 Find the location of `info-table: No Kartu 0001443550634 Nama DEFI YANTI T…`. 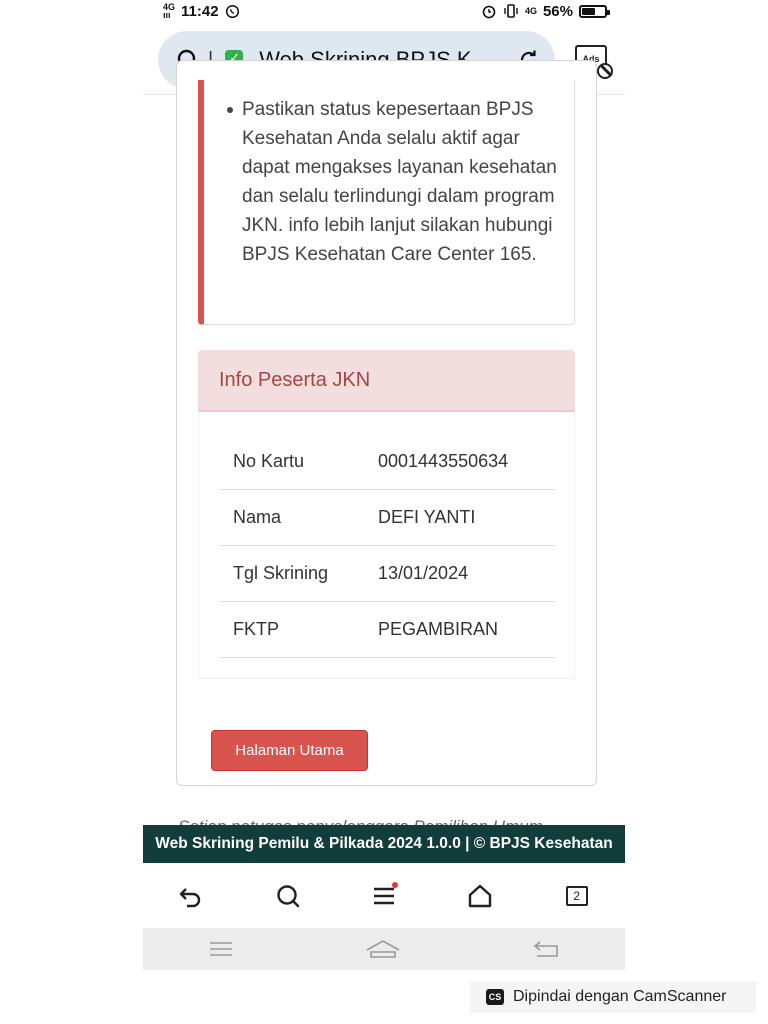

info-table: No Kartu 0001443550634 Nama DEFI YANTI T… is located at coordinates (387, 546).